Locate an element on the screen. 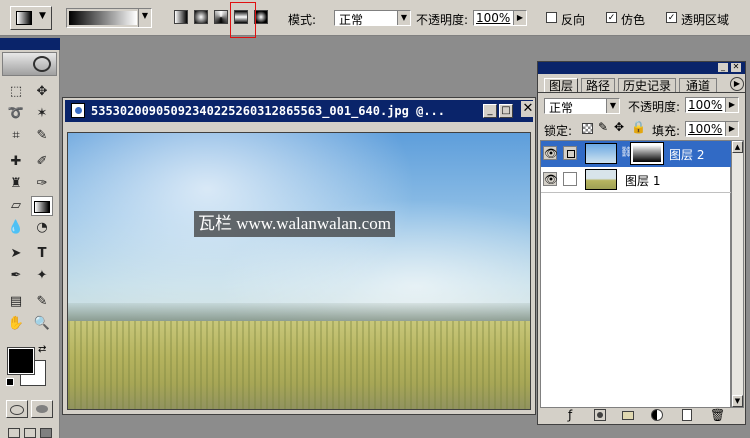 This screenshot has height=438, width=750. screen-mode-menu-icon is located at coordinates (30, 433).